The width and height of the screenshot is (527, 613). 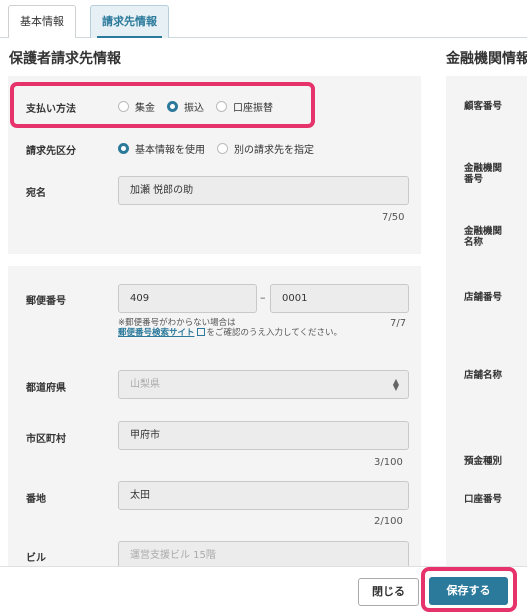 What do you see at coordinates (263, 435) in the screenshot?
I see `city-input: 甲府市` at bounding box center [263, 435].